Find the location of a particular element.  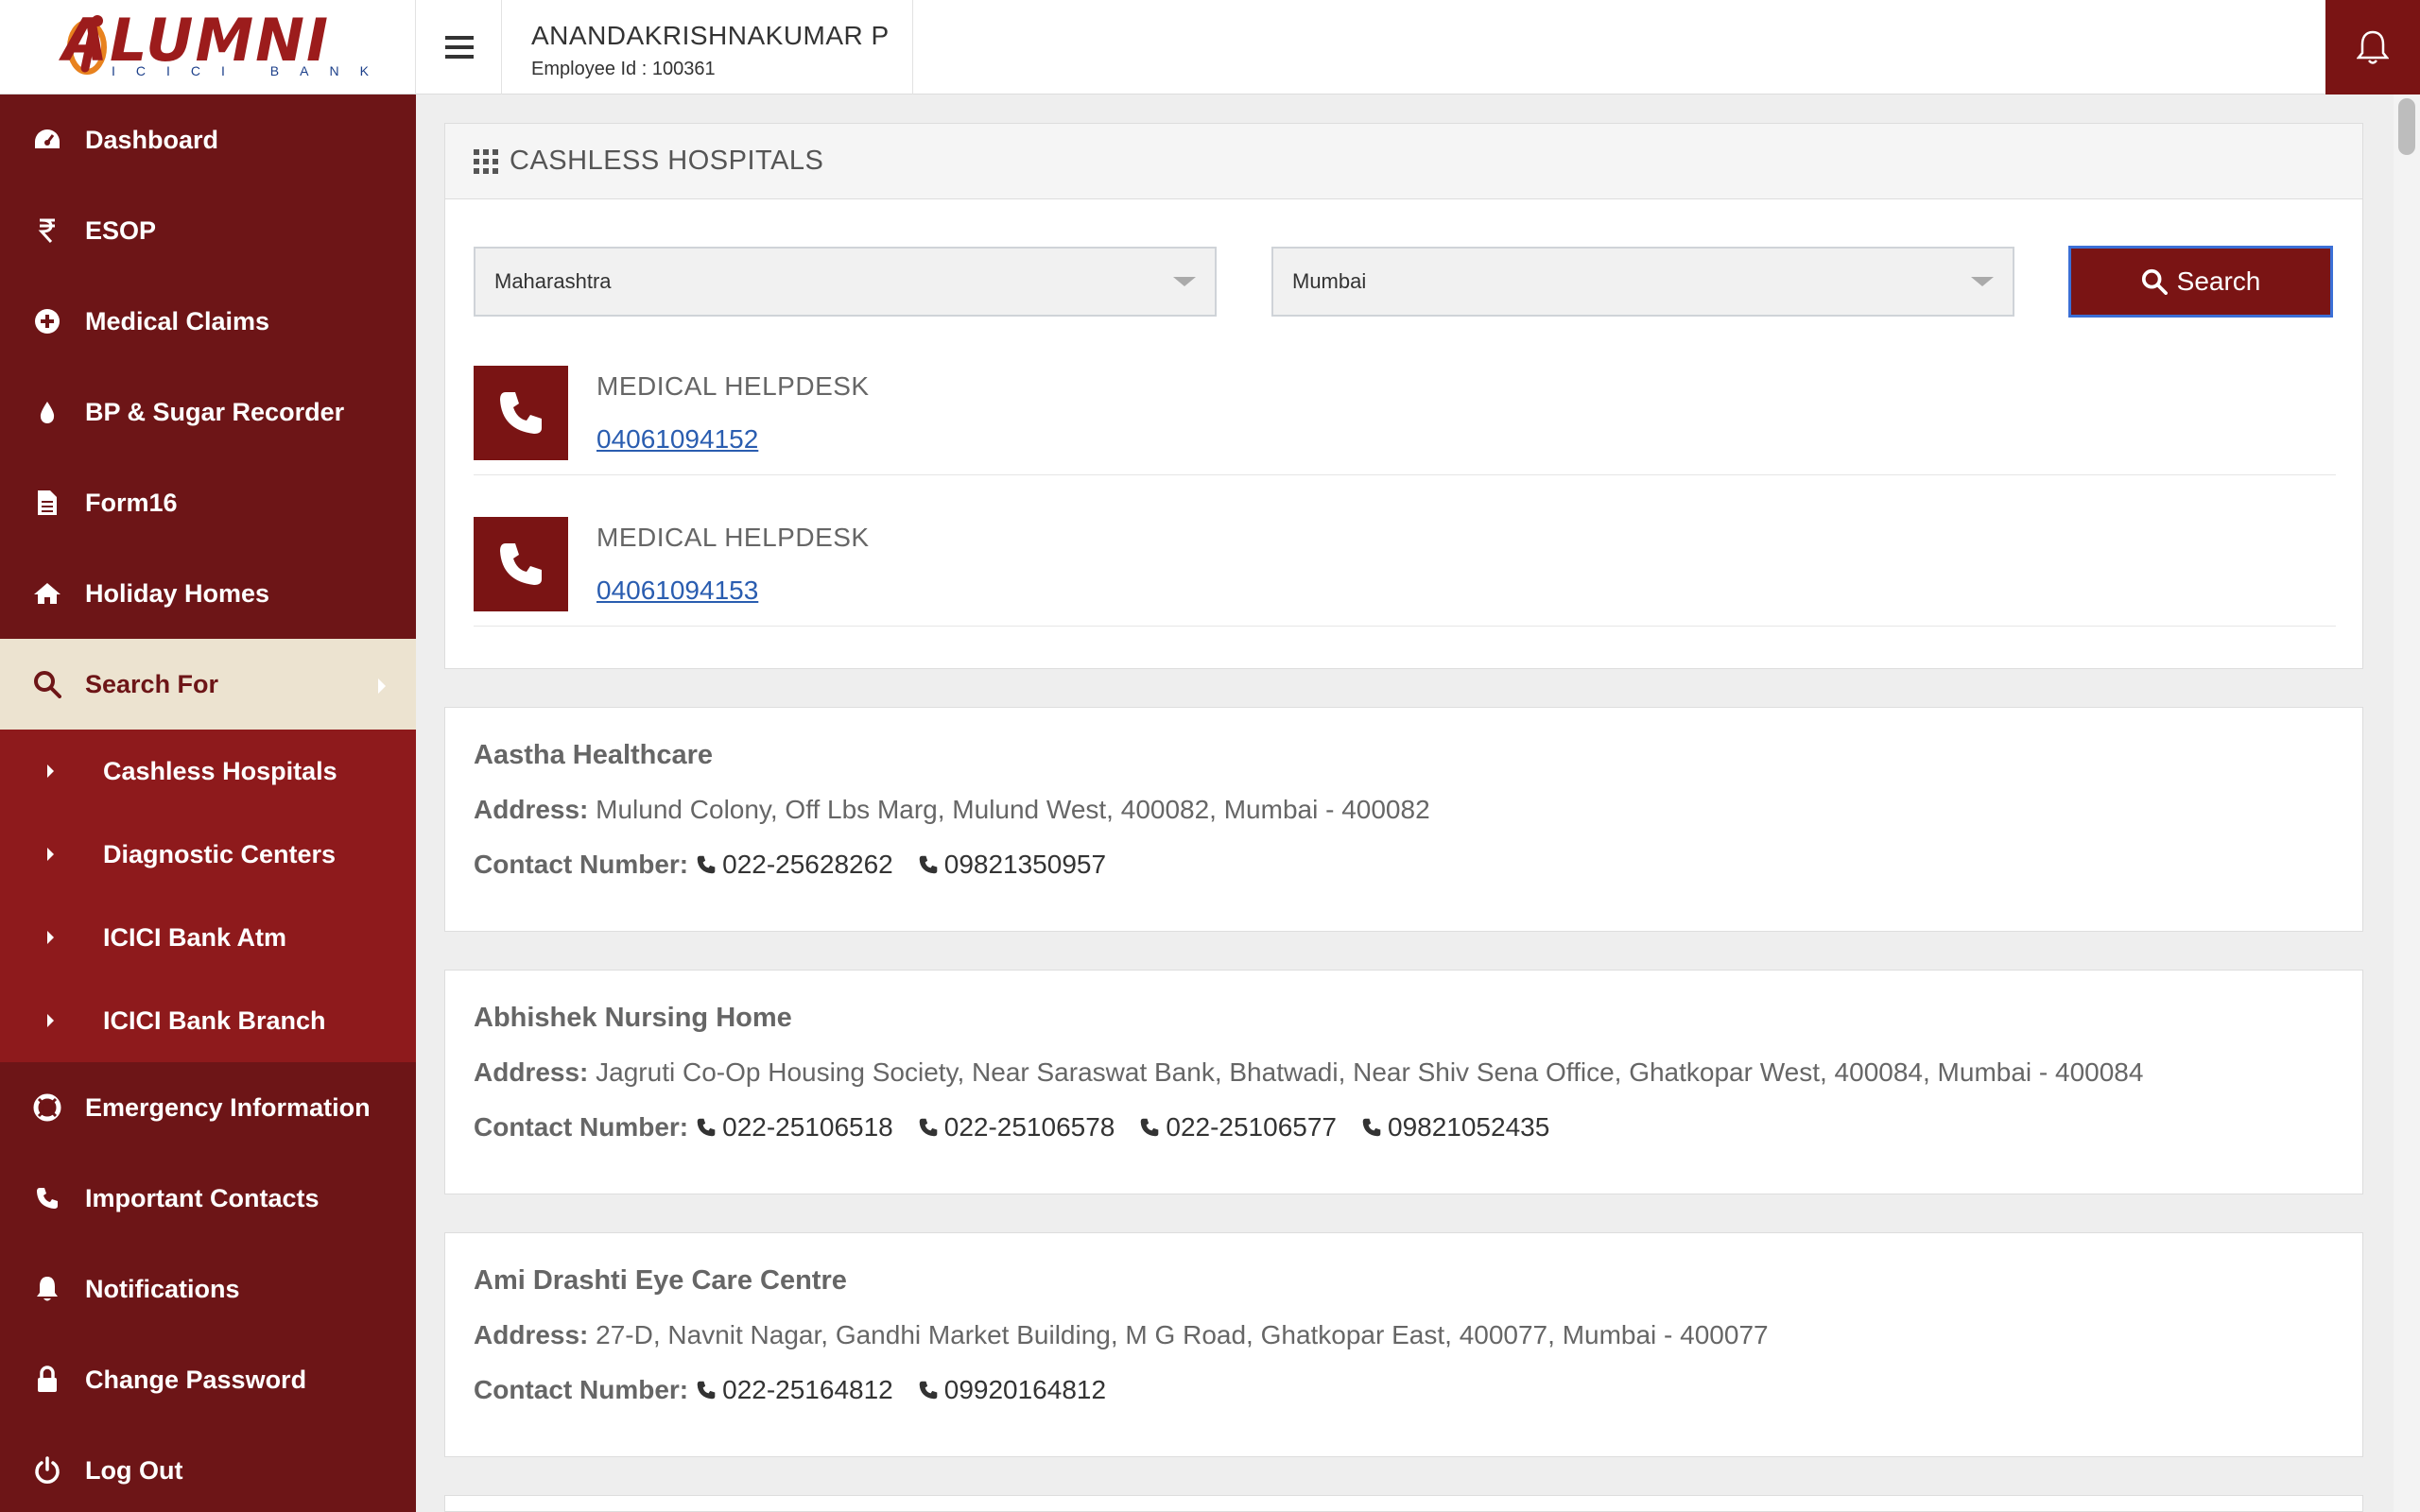

phone-number-link: 022-25164812 is located at coordinates (794, 1390).